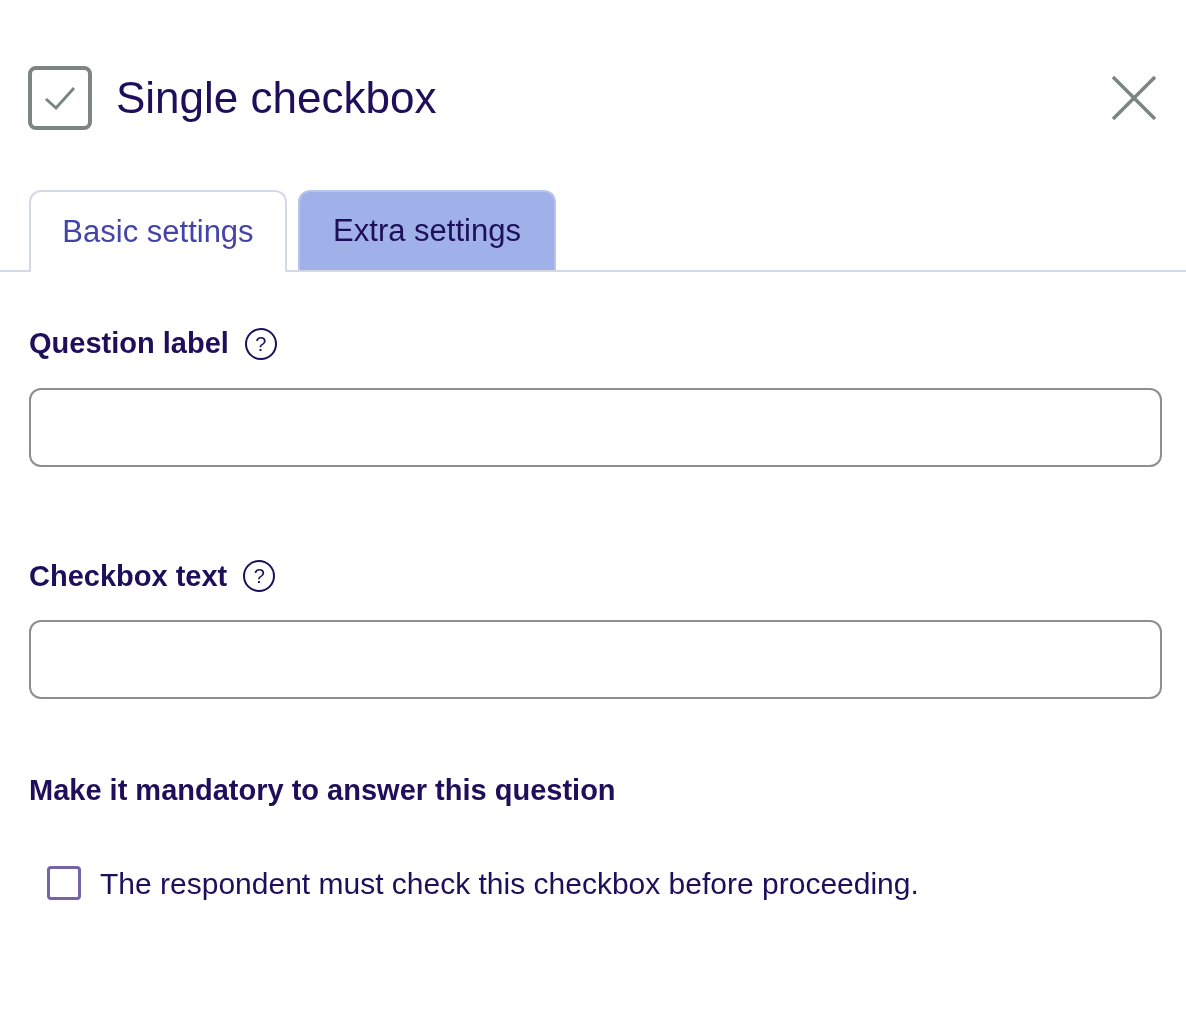 This screenshot has width=1186, height=1026. Describe the element at coordinates (276, 98) in the screenshot. I see `dialog-title: Single checkbox` at that location.